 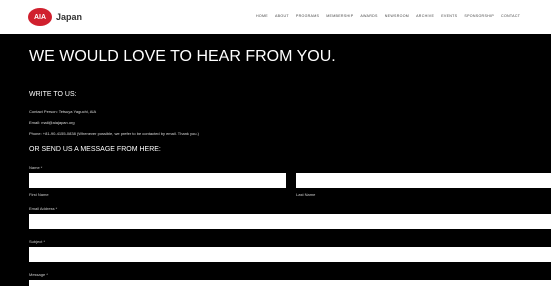 What do you see at coordinates (449, 16) in the screenshot?
I see `nav-events: EVENTS` at bounding box center [449, 16].